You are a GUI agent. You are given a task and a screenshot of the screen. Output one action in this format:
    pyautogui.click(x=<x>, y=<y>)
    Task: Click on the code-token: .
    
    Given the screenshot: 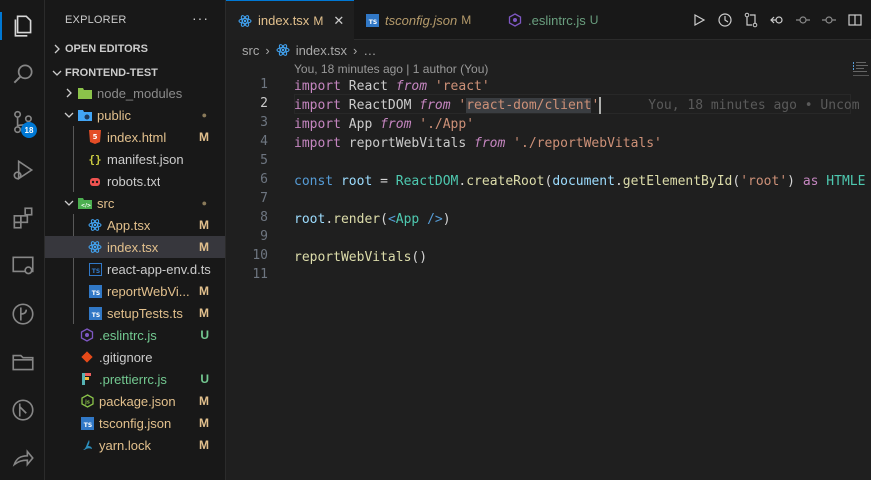 What is the action you would take?
    pyautogui.click(x=618, y=181)
    